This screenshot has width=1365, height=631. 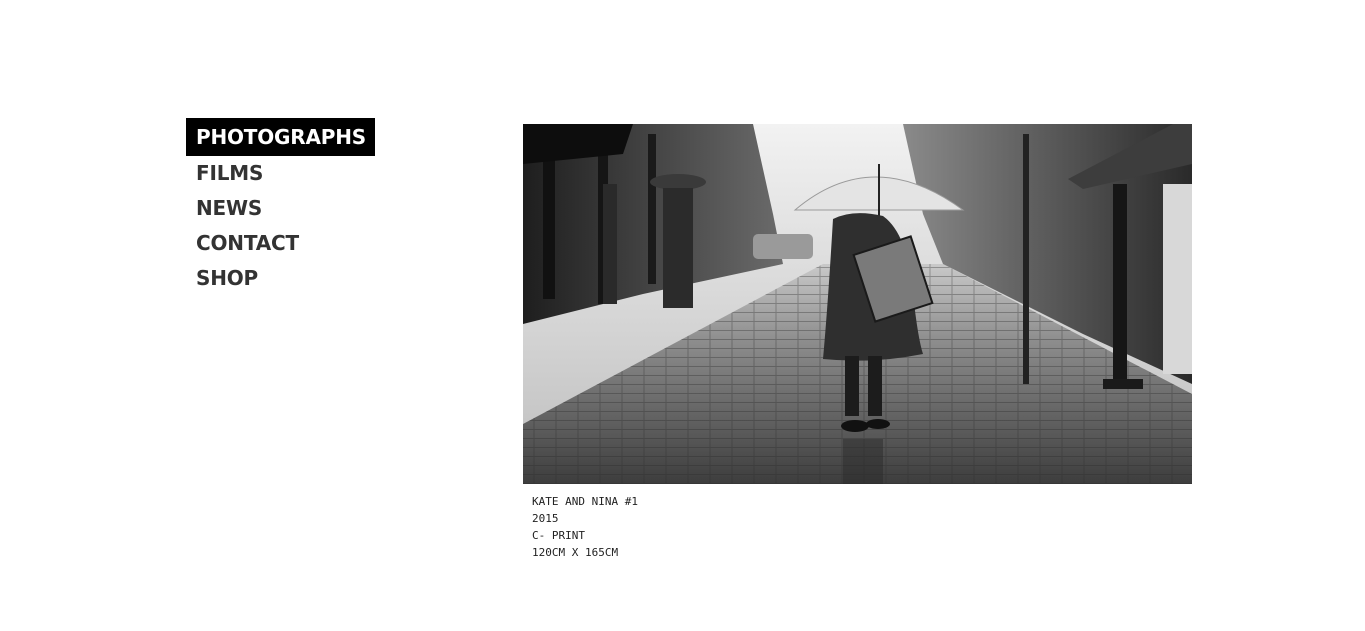 I want to click on nav-item-photographs: PHOTOGRAPHS, so click(x=280, y=137).